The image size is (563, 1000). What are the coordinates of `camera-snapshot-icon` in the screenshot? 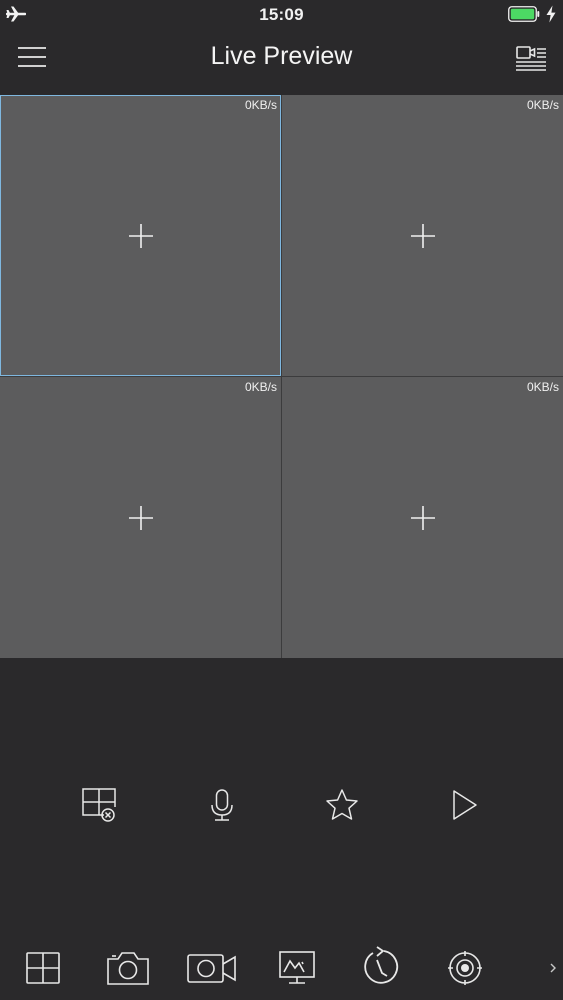 It's located at (128, 968).